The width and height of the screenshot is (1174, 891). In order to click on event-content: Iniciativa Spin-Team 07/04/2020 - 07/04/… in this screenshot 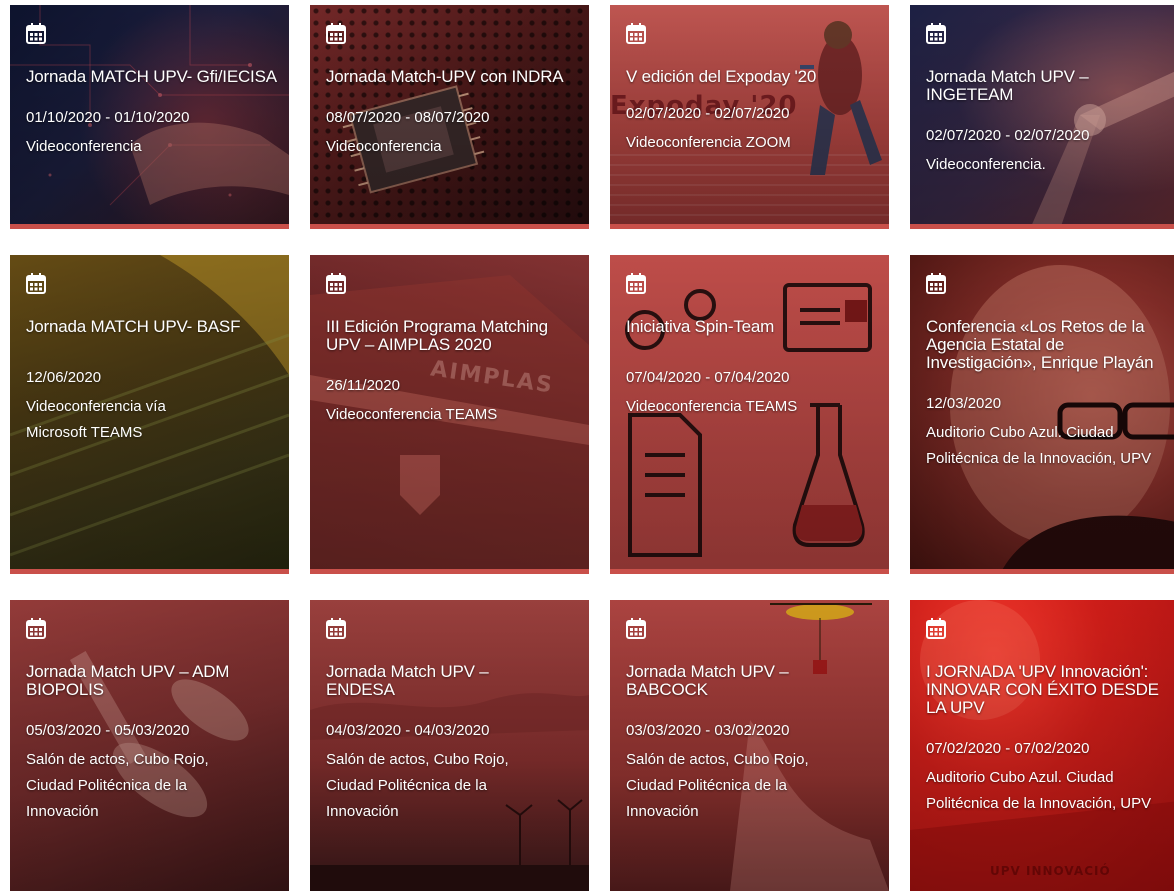, I will do `click(752, 346)`.